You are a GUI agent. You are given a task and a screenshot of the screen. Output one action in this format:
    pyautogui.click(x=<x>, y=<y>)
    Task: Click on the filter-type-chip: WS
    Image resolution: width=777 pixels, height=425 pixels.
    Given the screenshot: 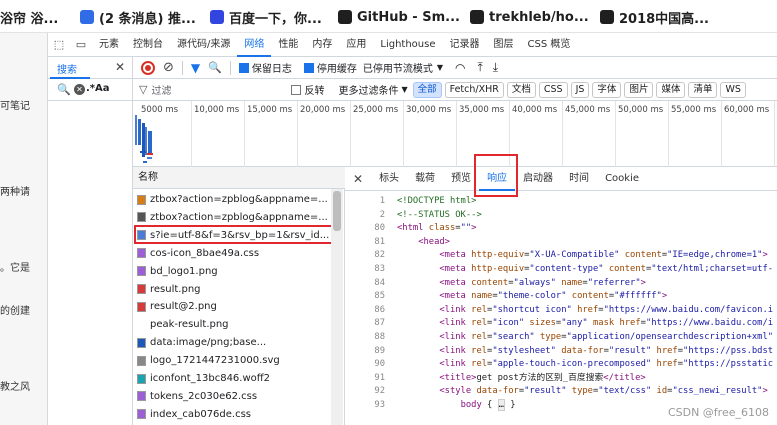 What is the action you would take?
    pyautogui.click(x=733, y=89)
    